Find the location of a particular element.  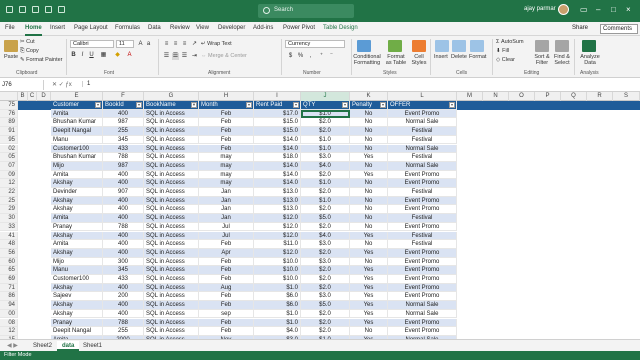

row-number: 29 is located at coordinates (9, 210).